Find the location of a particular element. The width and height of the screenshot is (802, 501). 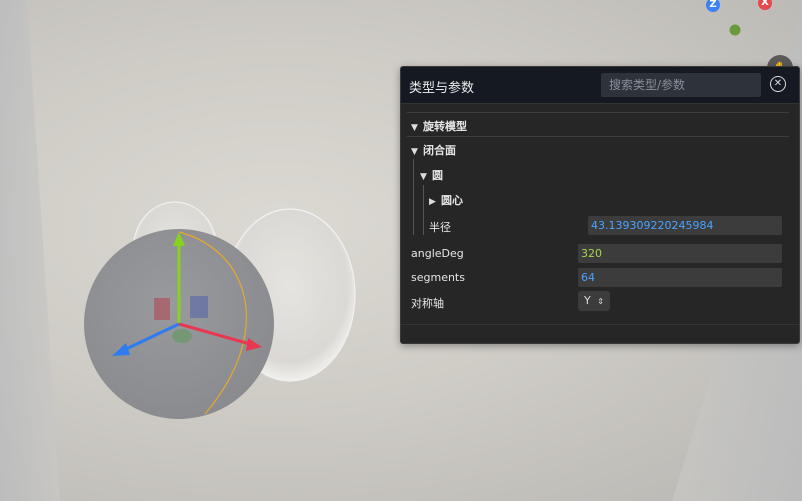

panel-header: 类型与参数 ✕ is located at coordinates (600, 85).